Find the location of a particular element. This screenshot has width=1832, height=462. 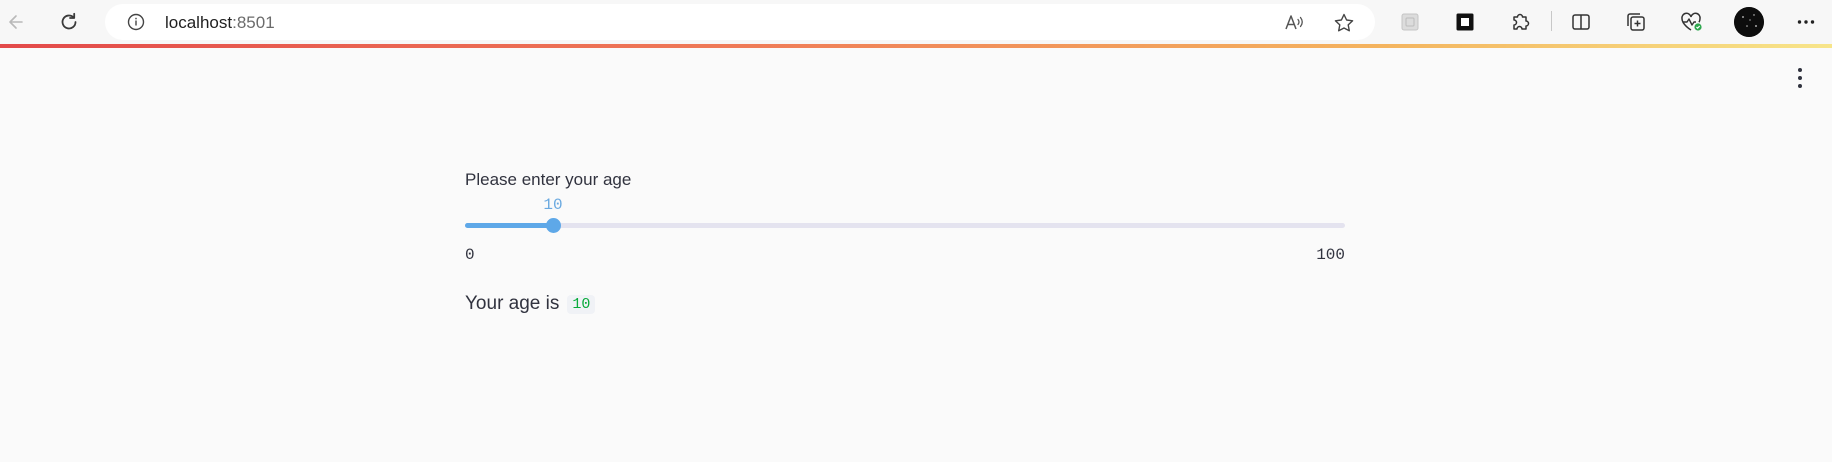

more-button is located at coordinates (1806, 22).